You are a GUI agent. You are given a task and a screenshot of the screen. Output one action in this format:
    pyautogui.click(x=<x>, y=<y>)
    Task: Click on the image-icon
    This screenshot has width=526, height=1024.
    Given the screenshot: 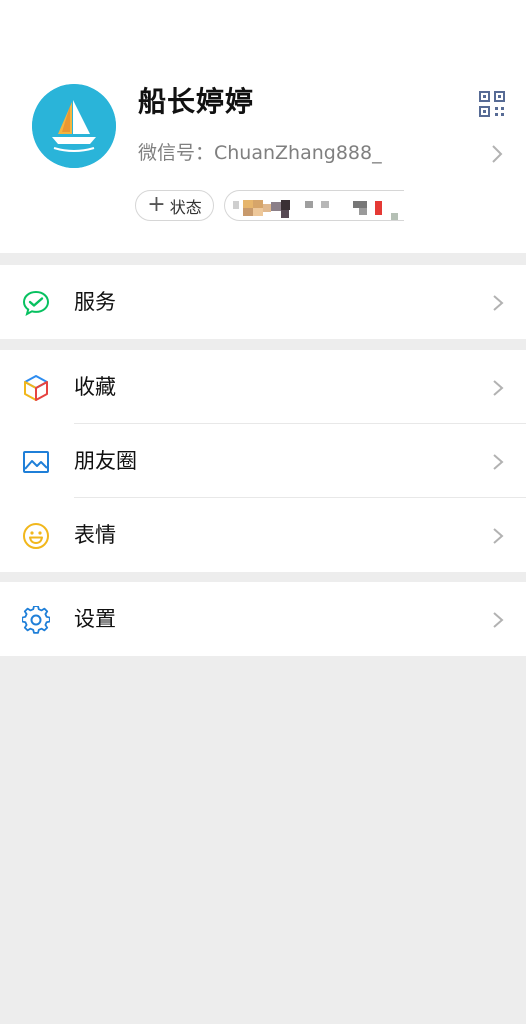 What is the action you would take?
    pyautogui.click(x=36, y=462)
    